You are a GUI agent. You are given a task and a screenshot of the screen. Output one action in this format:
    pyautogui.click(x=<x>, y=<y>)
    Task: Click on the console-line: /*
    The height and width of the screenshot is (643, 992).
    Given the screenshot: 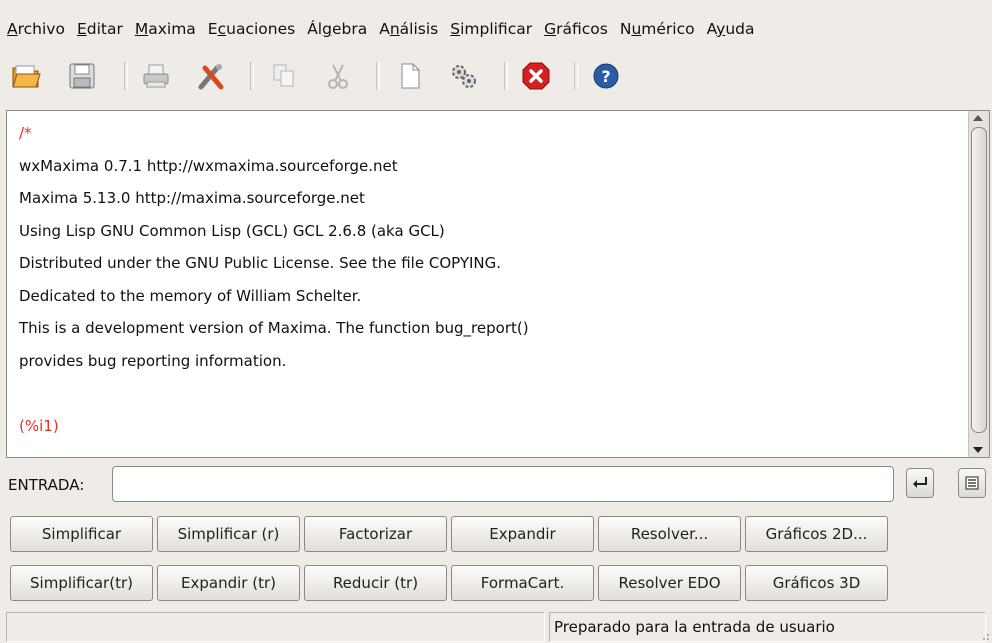 What is the action you would take?
    pyautogui.click(x=25, y=133)
    